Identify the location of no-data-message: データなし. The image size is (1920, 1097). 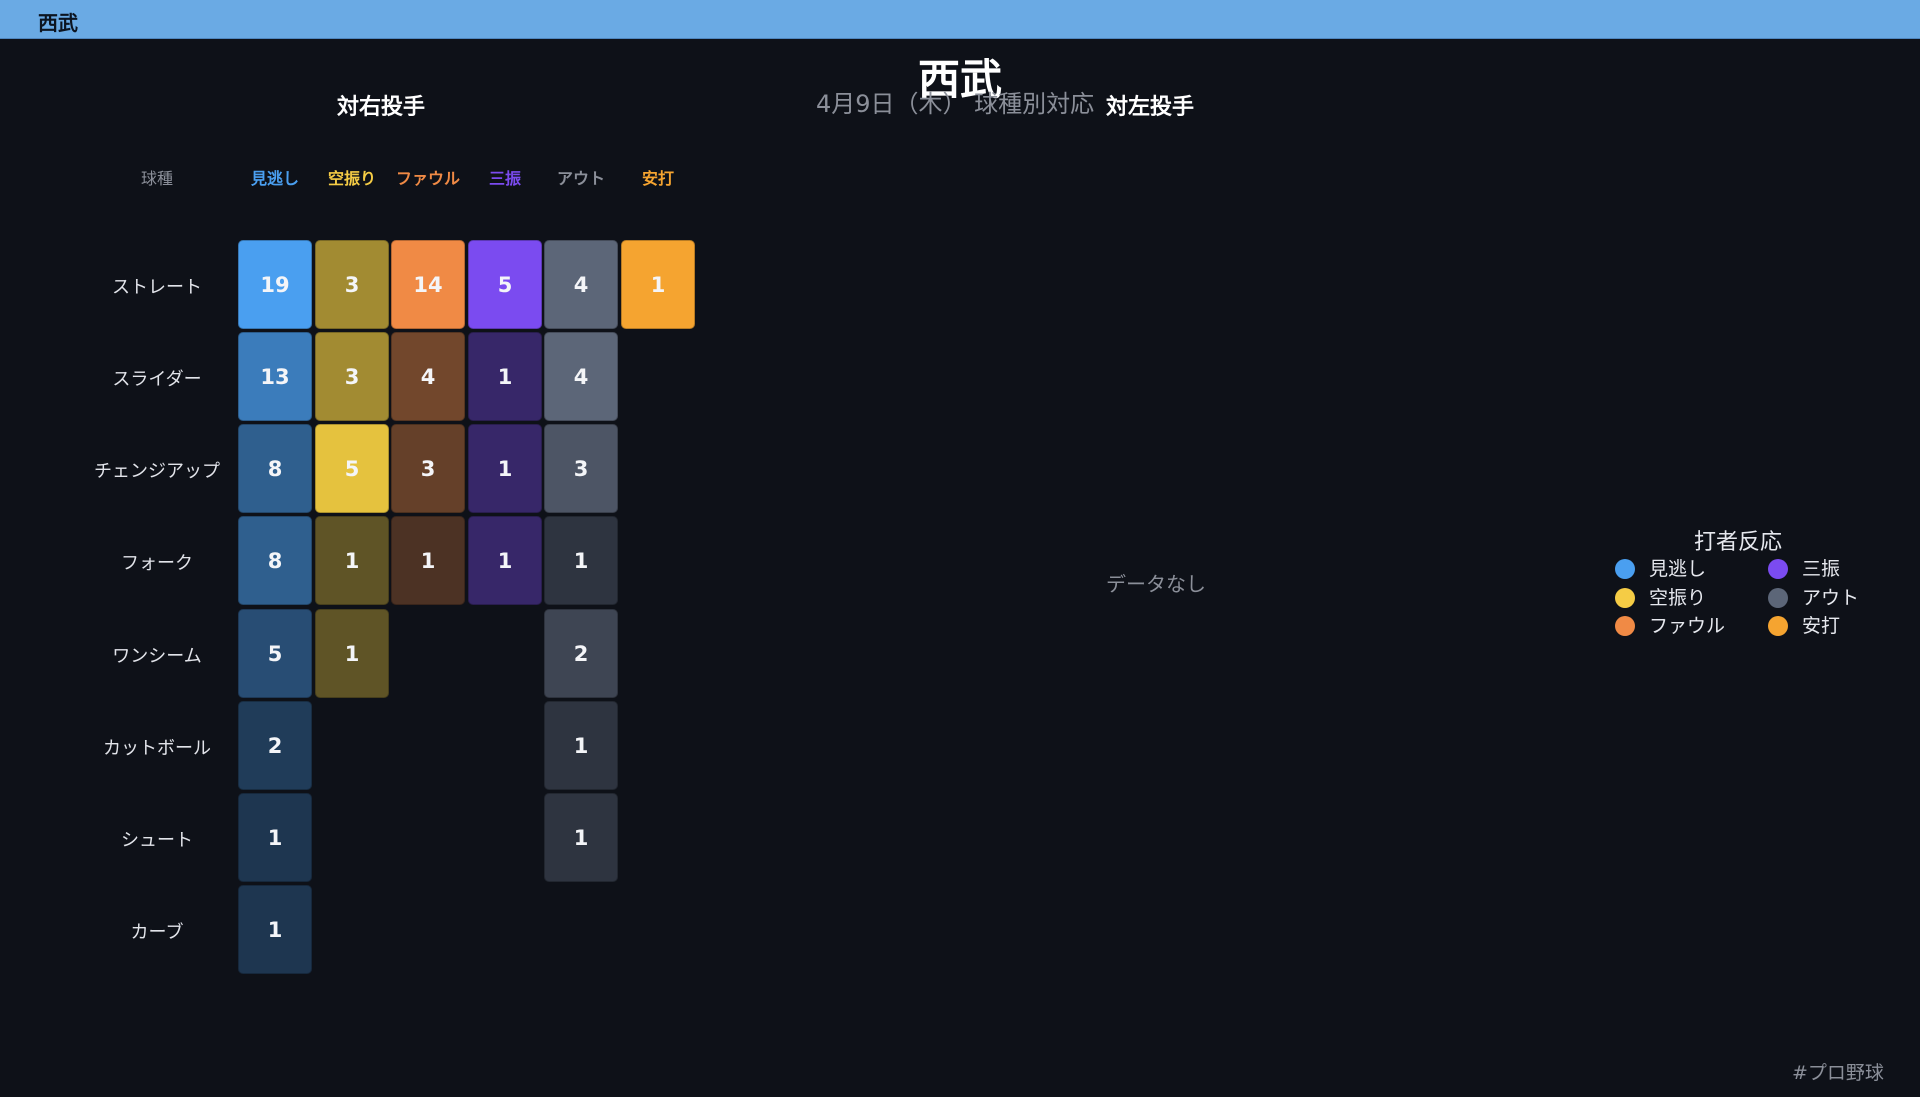
(1156, 584).